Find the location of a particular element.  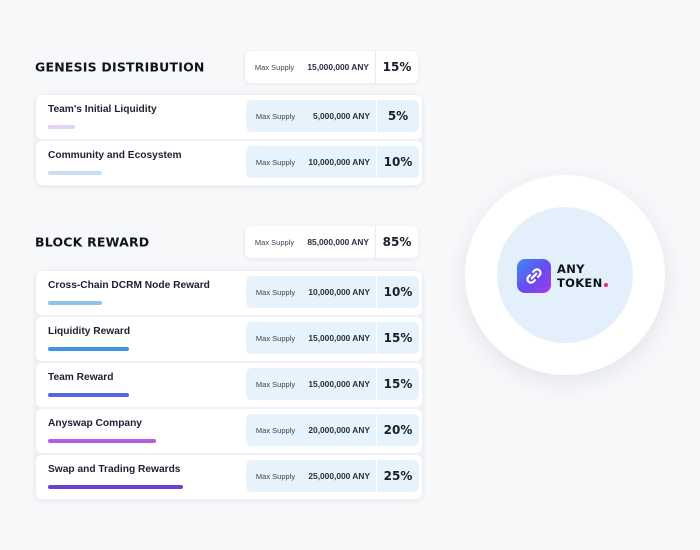

logo-circle: ANY TOKEN is located at coordinates (565, 275).